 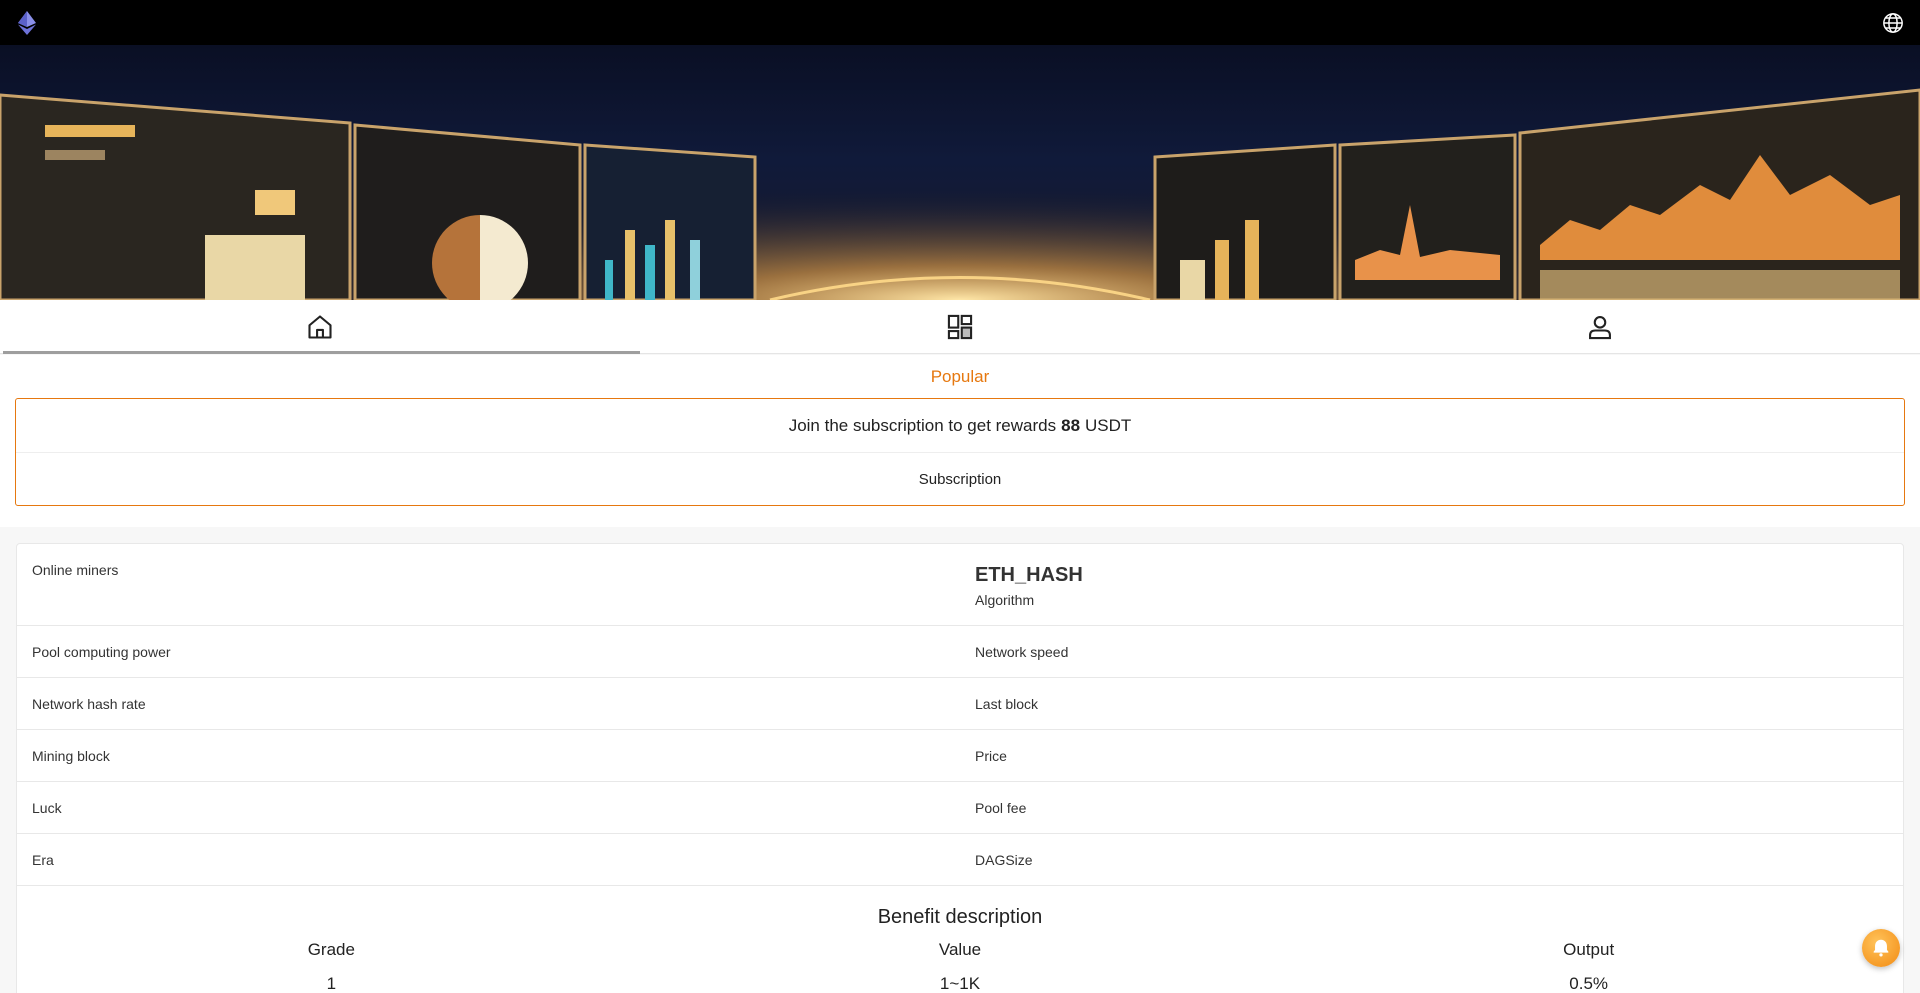 I want to click on globe-icon, so click(x=1893, y=23).